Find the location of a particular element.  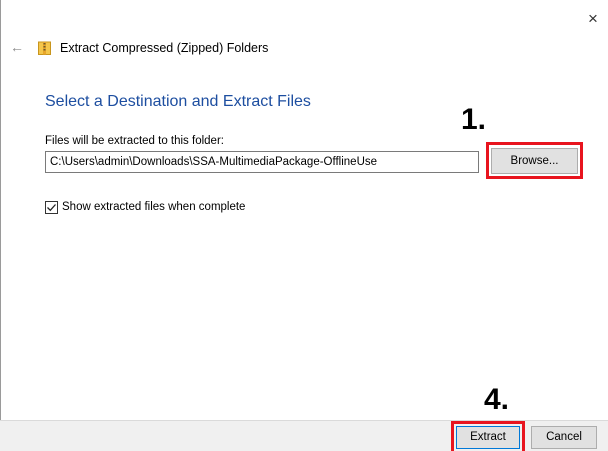

zip-folder-icon is located at coordinates (44, 48).